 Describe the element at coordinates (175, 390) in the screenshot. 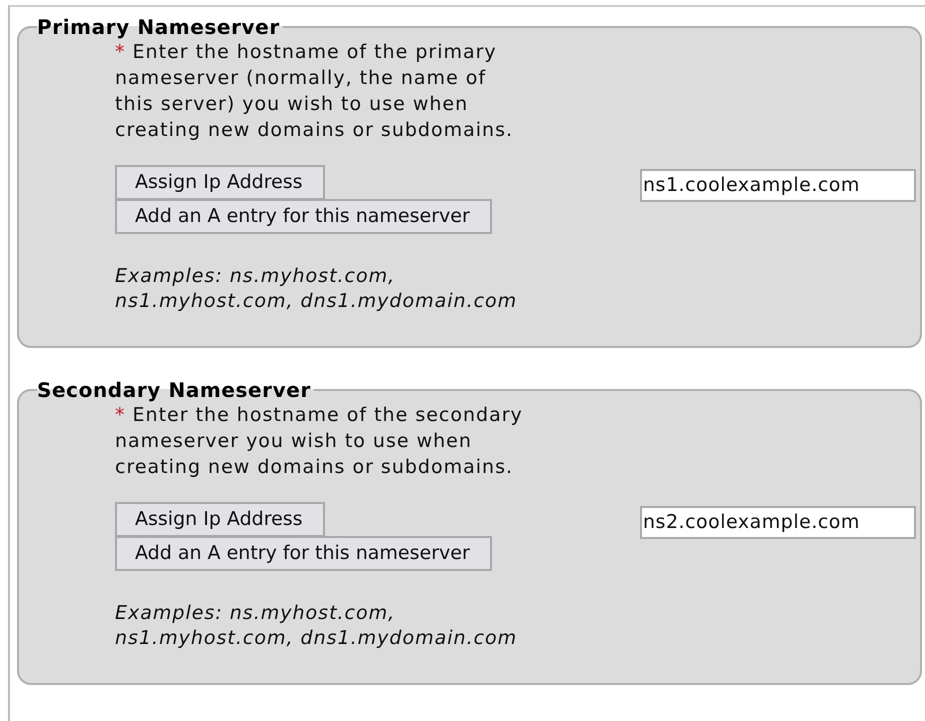

I see `section-legend: Secondary Nameserver` at that location.